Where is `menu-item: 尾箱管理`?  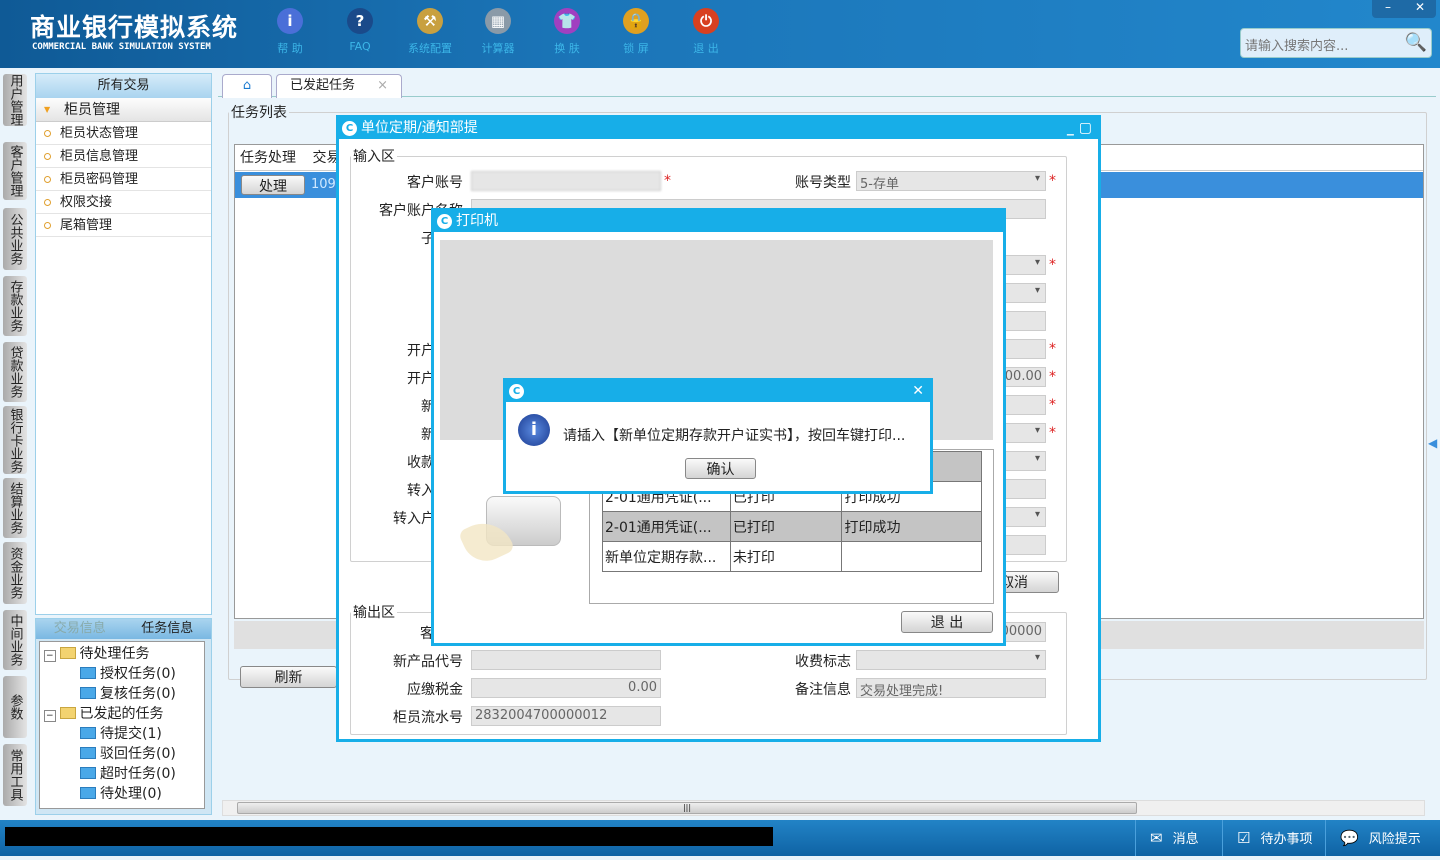 menu-item: 尾箱管理 is located at coordinates (123, 225).